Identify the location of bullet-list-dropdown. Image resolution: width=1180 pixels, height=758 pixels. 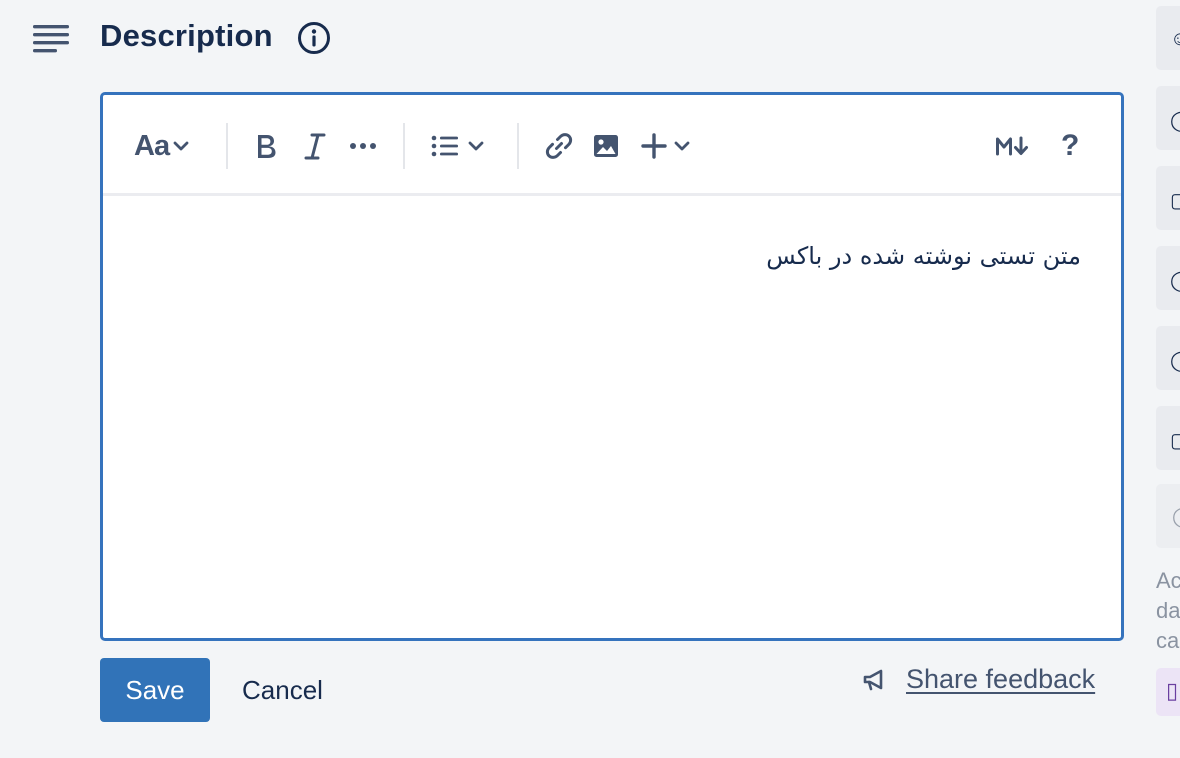
(457, 146).